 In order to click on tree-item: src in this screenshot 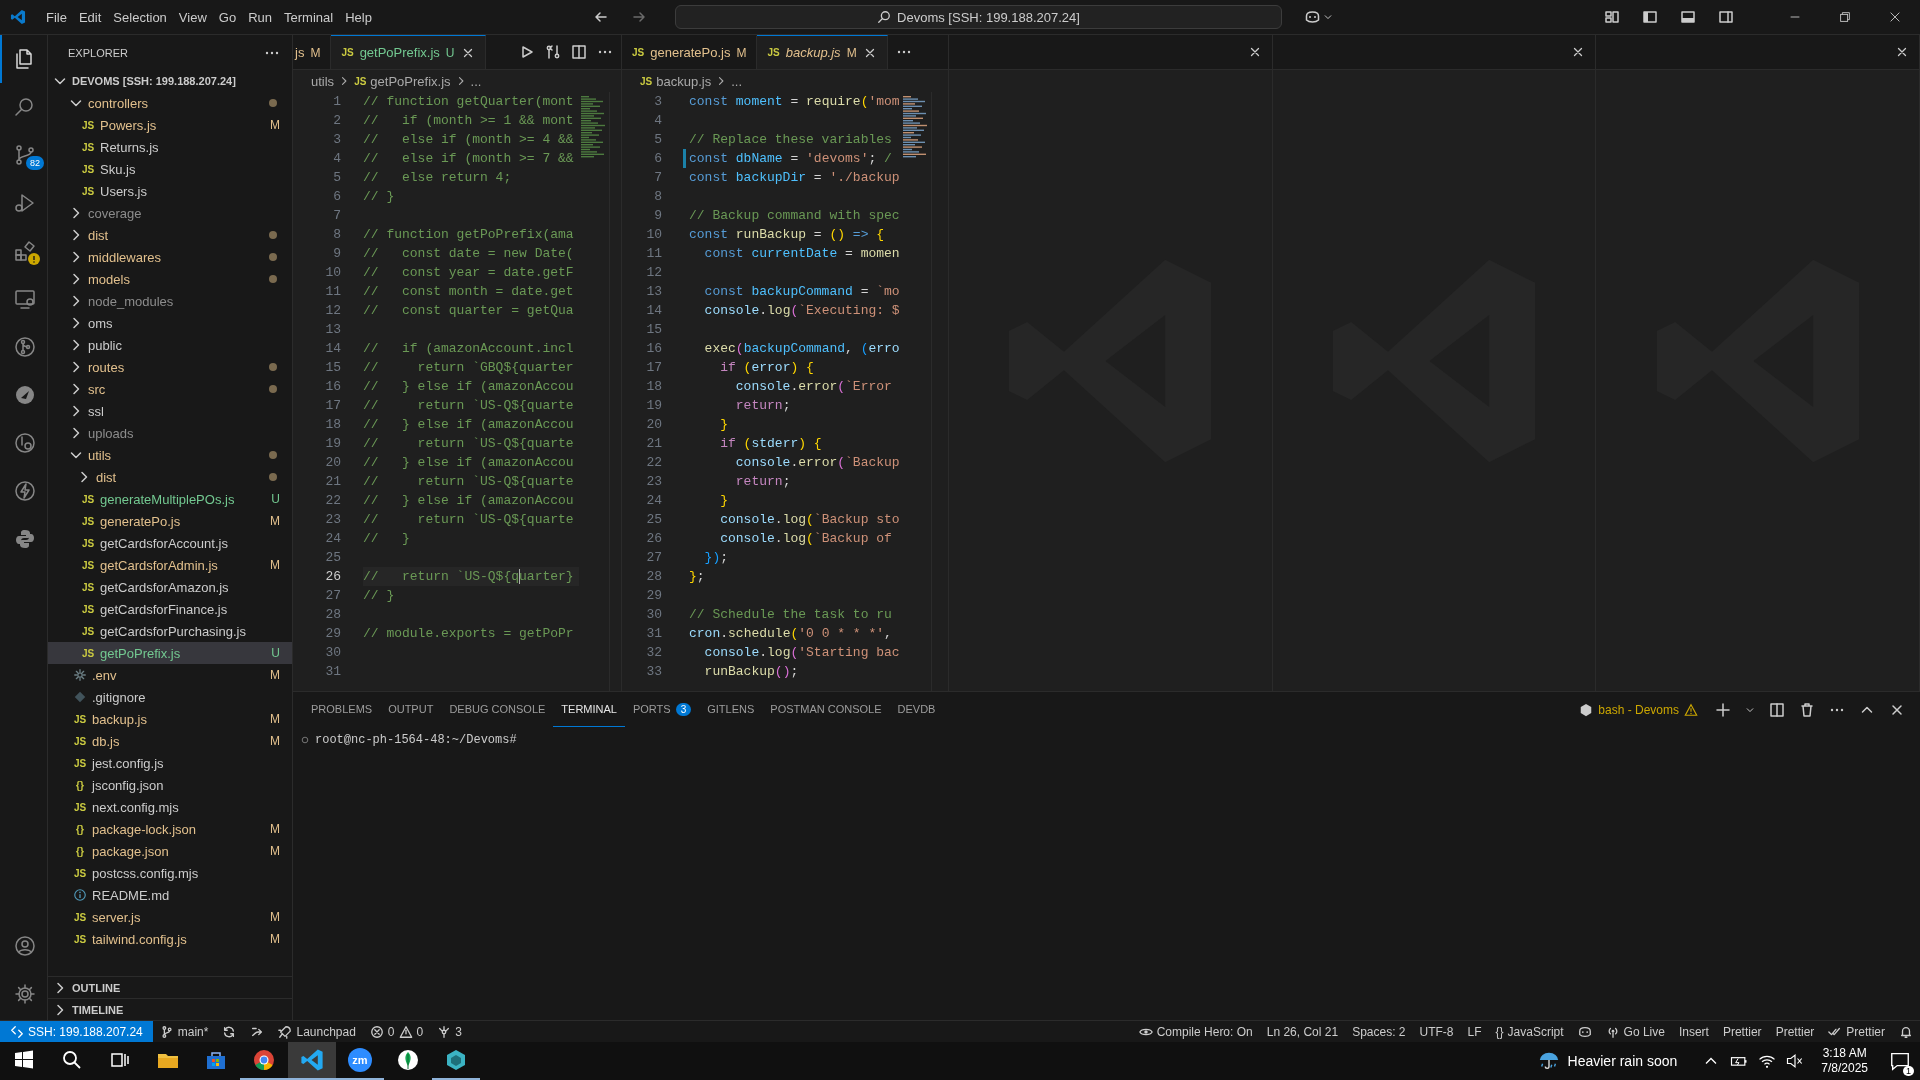, I will do `click(170, 389)`.